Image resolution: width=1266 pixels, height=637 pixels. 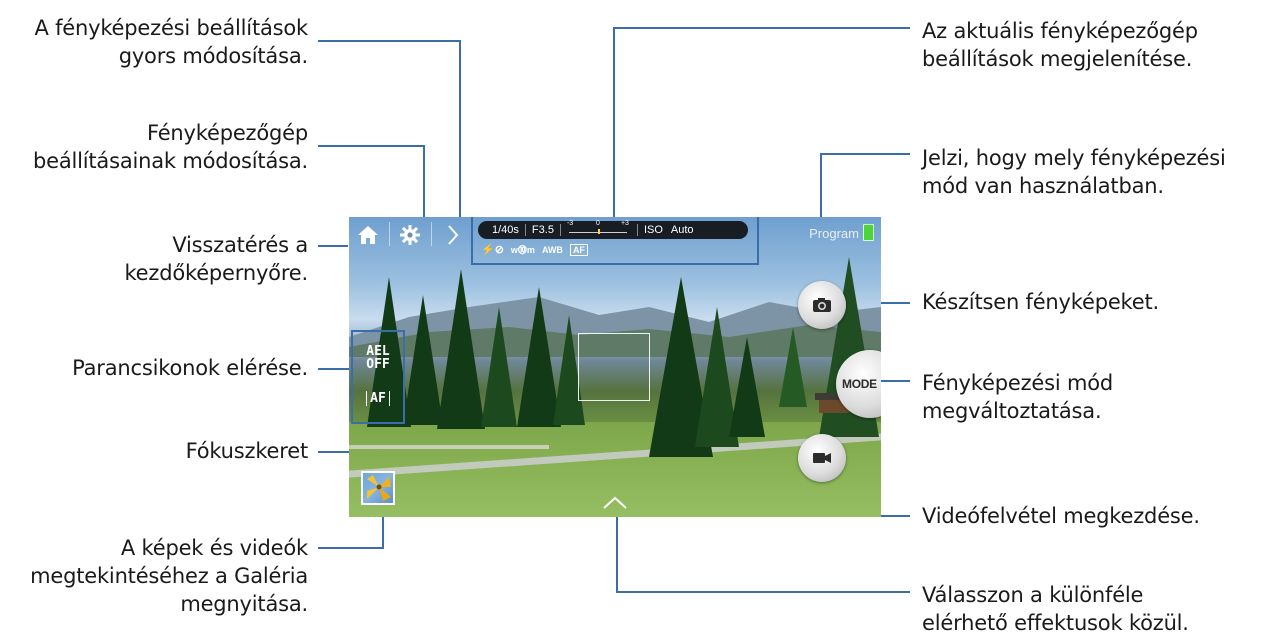 I want to click on af-shortcut: AF, so click(x=378, y=398).